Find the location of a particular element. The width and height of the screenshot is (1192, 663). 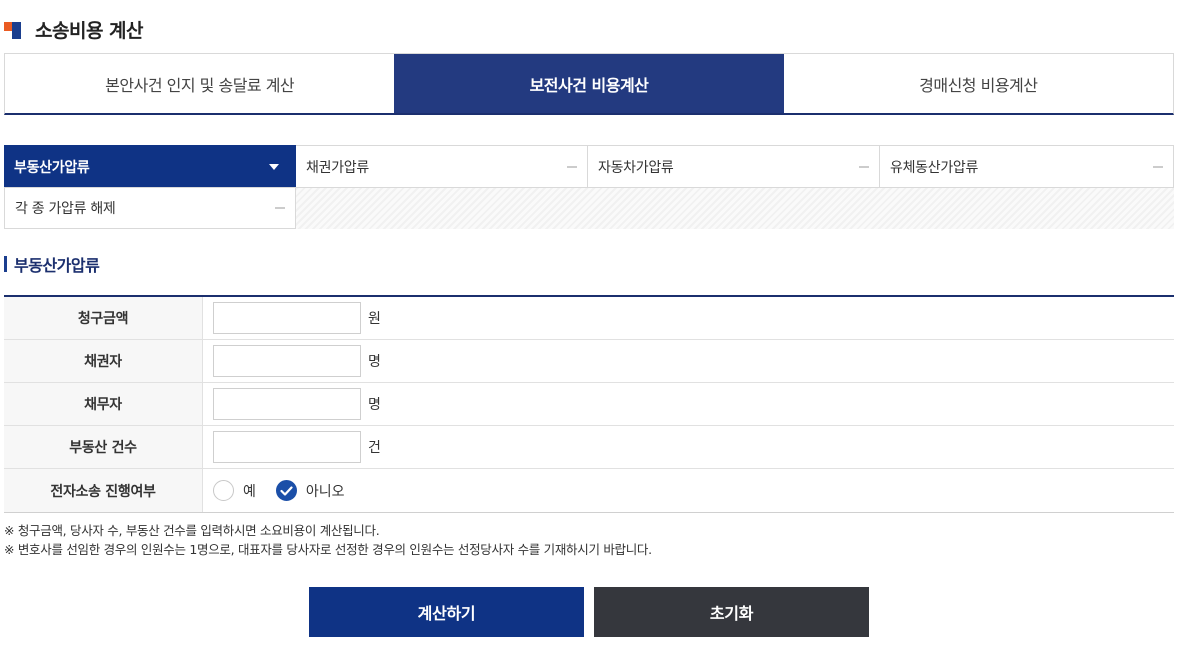

subtab-label: 각 종 가압류 해제 is located at coordinates (65, 209).